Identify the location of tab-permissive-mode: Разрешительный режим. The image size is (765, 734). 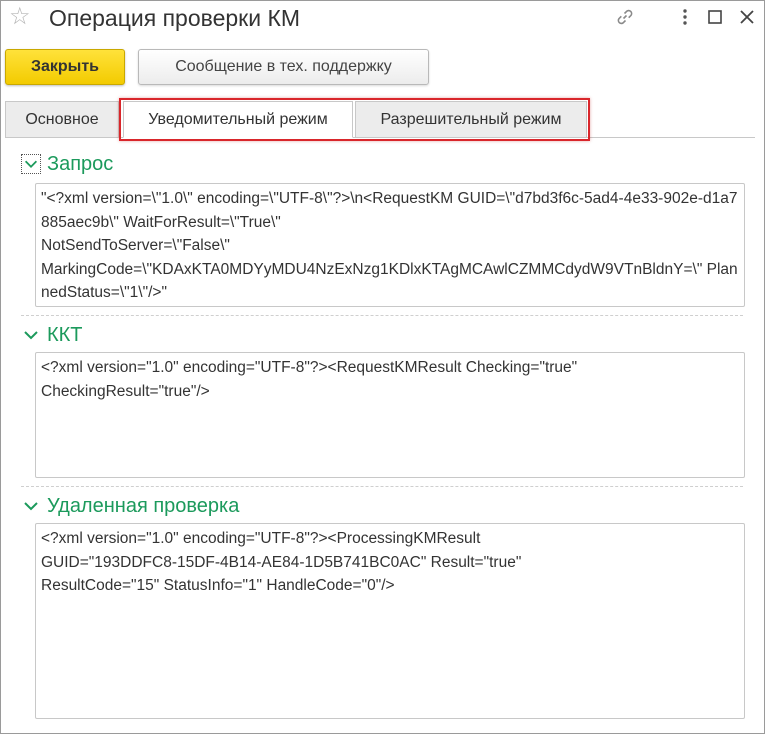
(471, 119).